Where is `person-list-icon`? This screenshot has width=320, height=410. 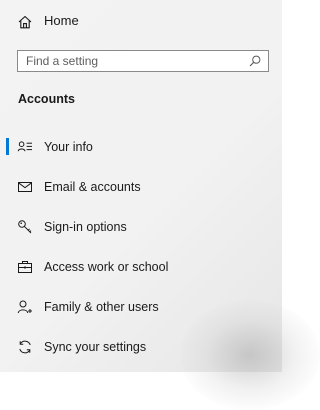
person-list-icon is located at coordinates (25, 147).